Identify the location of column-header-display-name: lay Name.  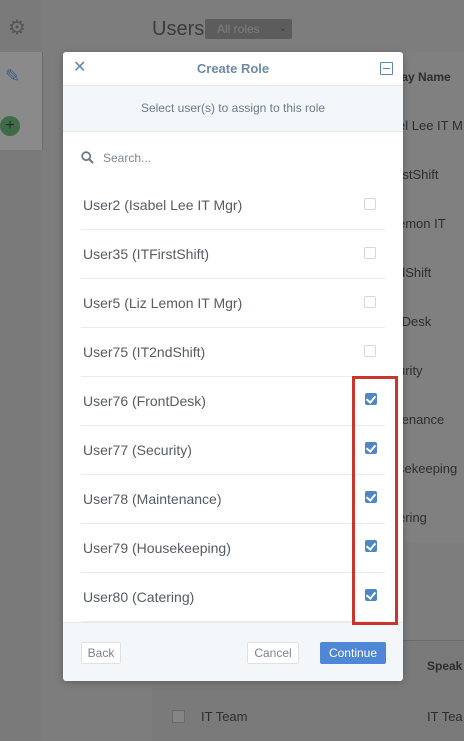
(424, 77).